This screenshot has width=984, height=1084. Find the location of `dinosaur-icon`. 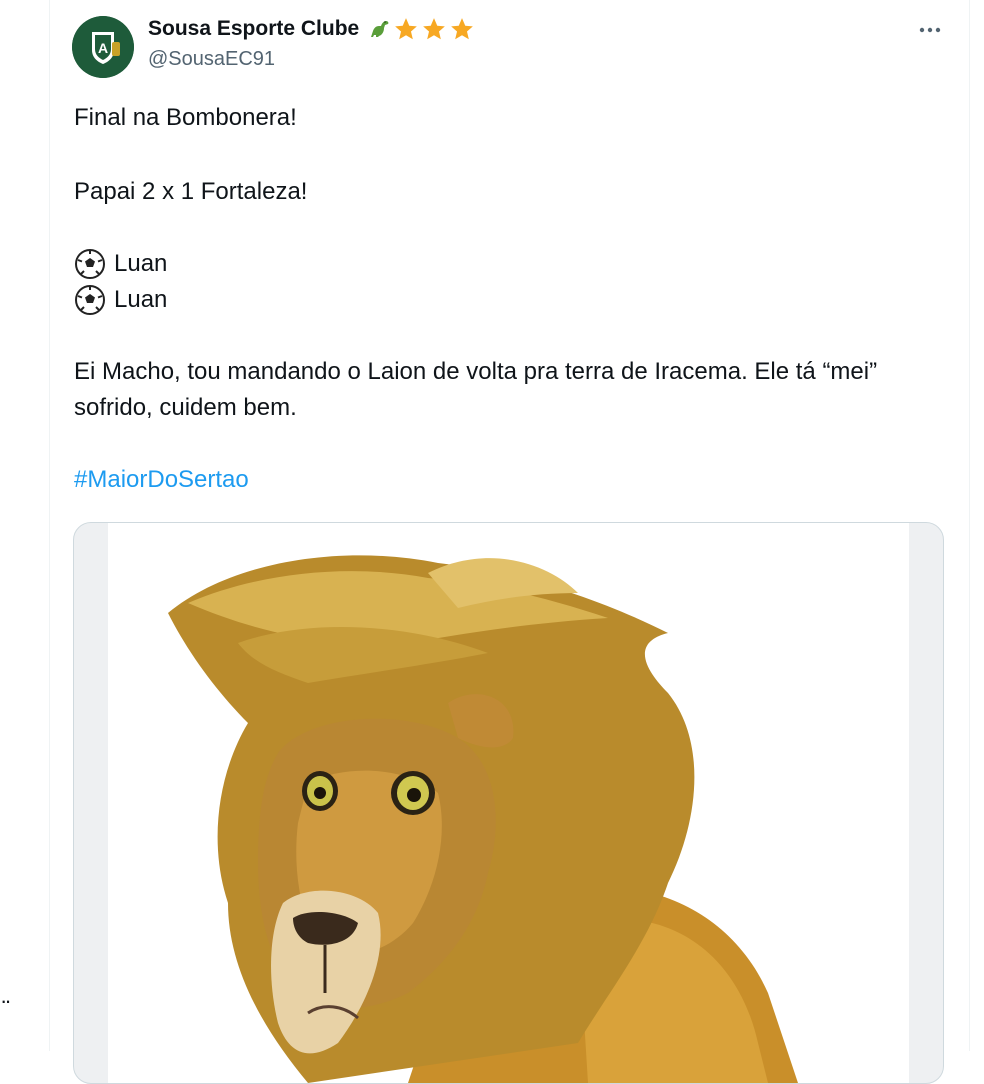

dinosaur-icon is located at coordinates (380, 29).